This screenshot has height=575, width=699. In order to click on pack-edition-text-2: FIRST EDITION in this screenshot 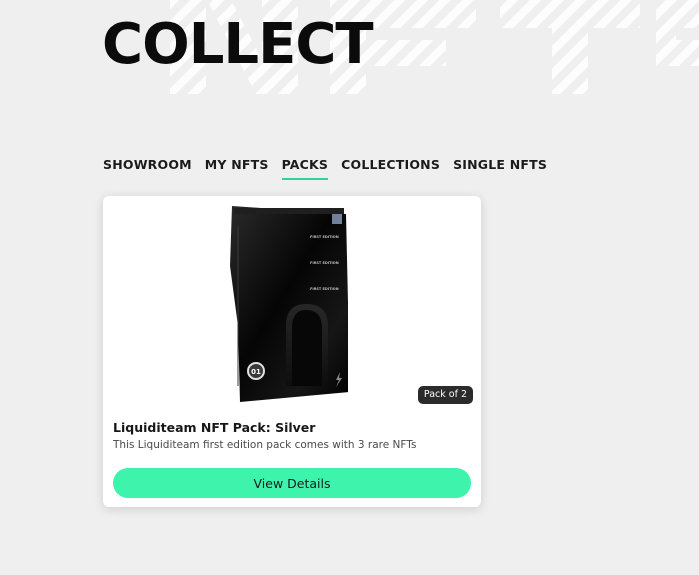, I will do `click(324, 263)`.